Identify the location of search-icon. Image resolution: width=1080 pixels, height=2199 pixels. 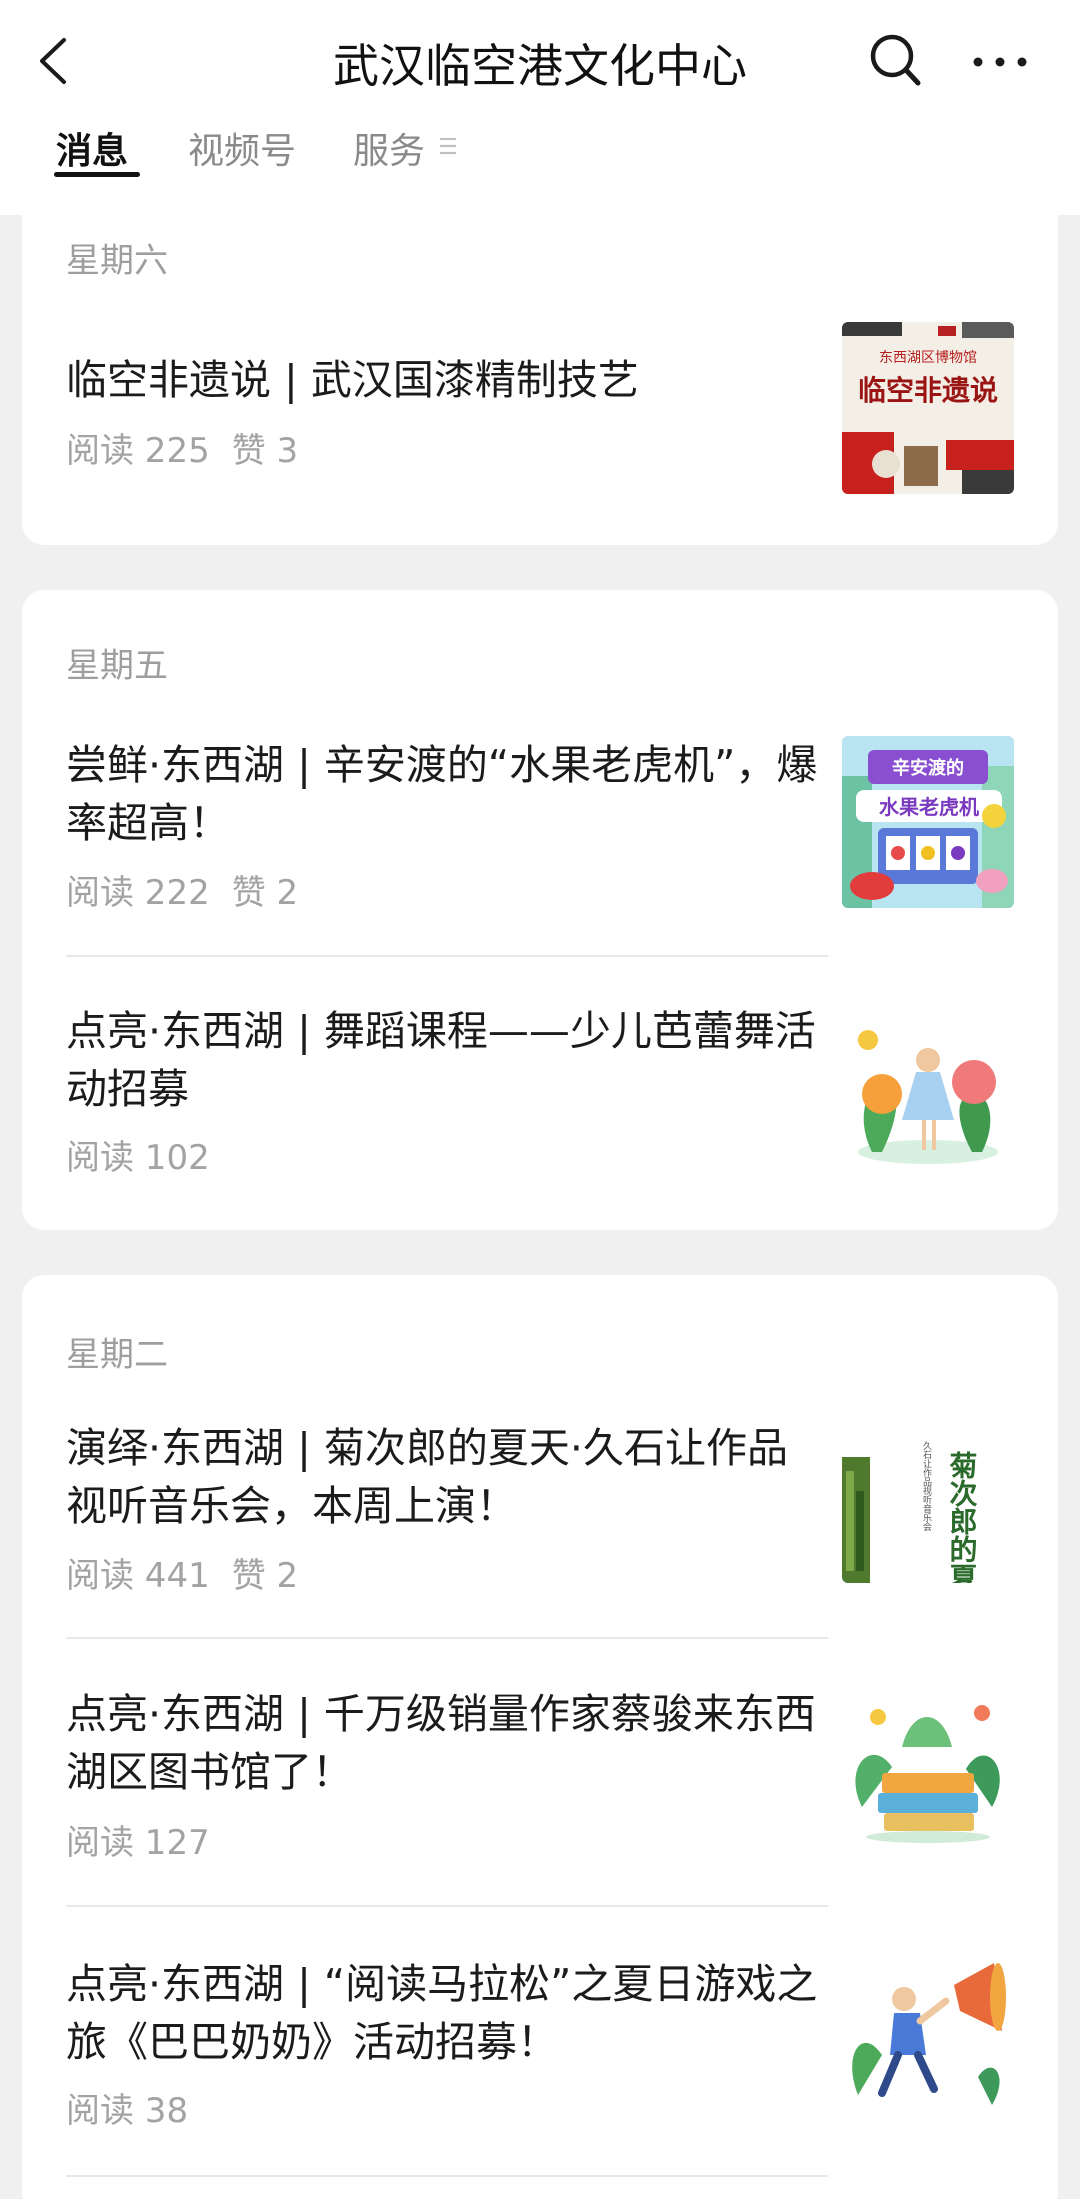
(895, 60).